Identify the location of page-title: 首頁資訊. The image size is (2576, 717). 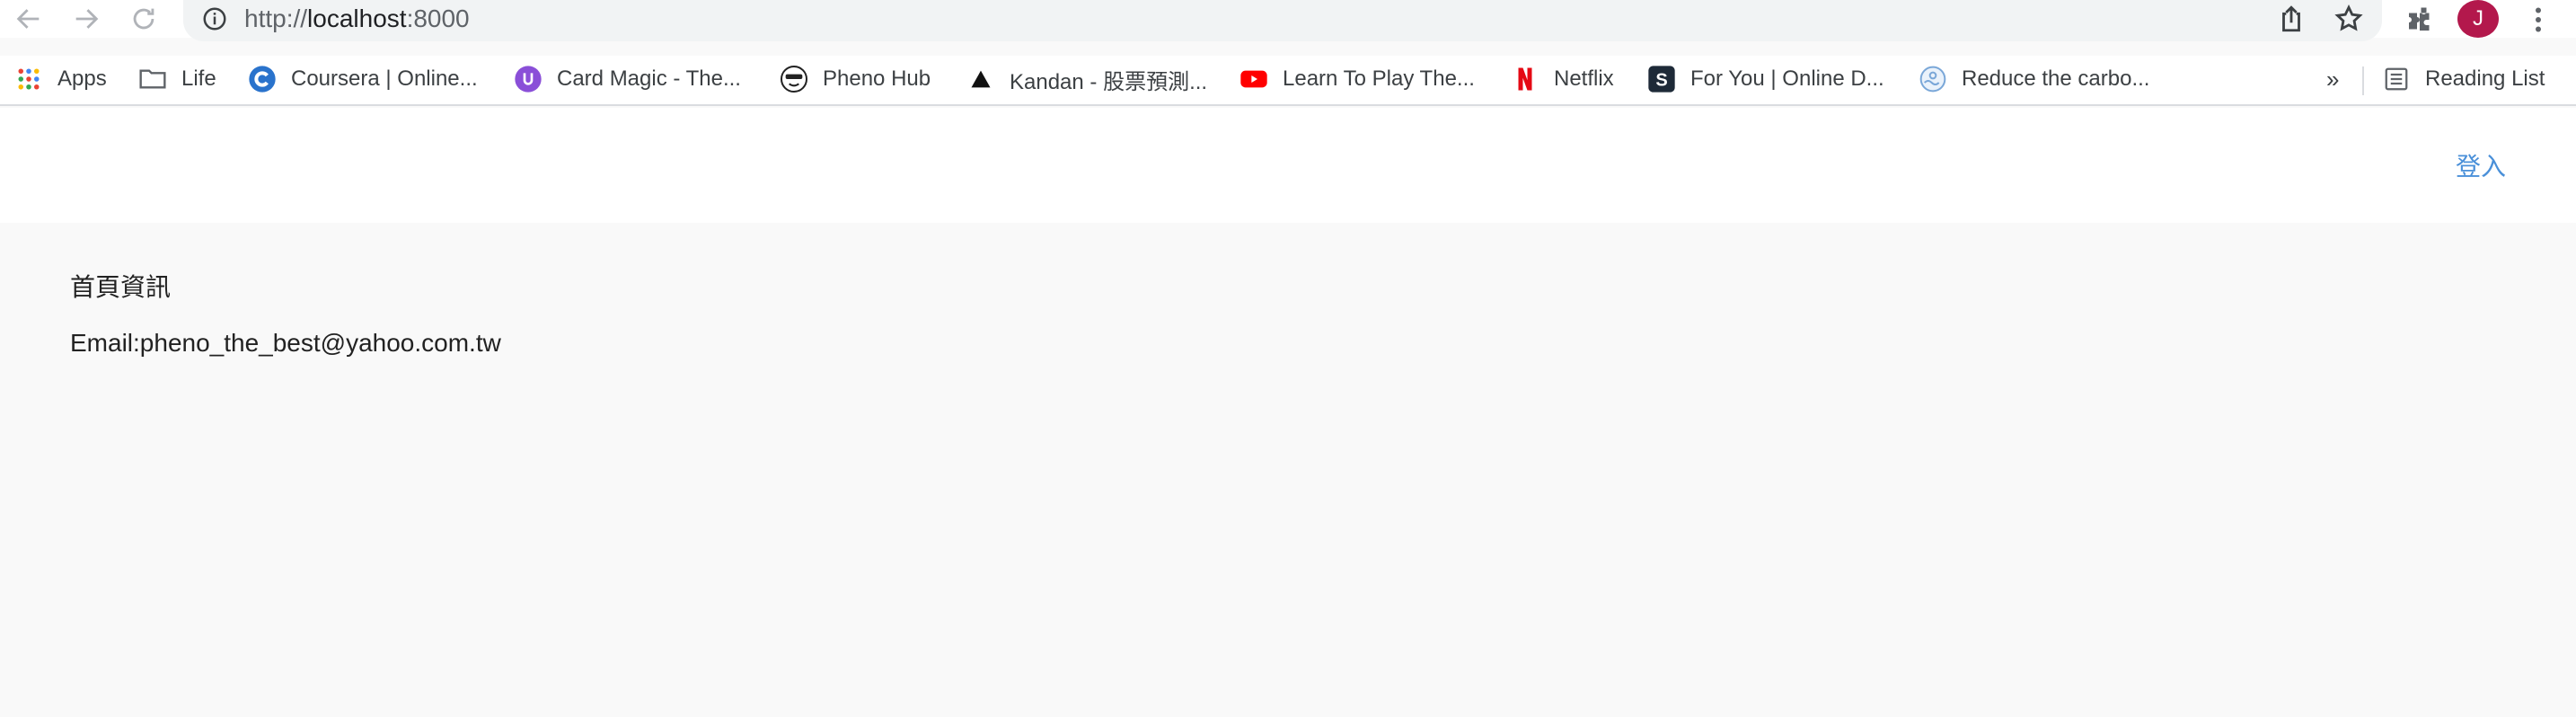
(121, 287).